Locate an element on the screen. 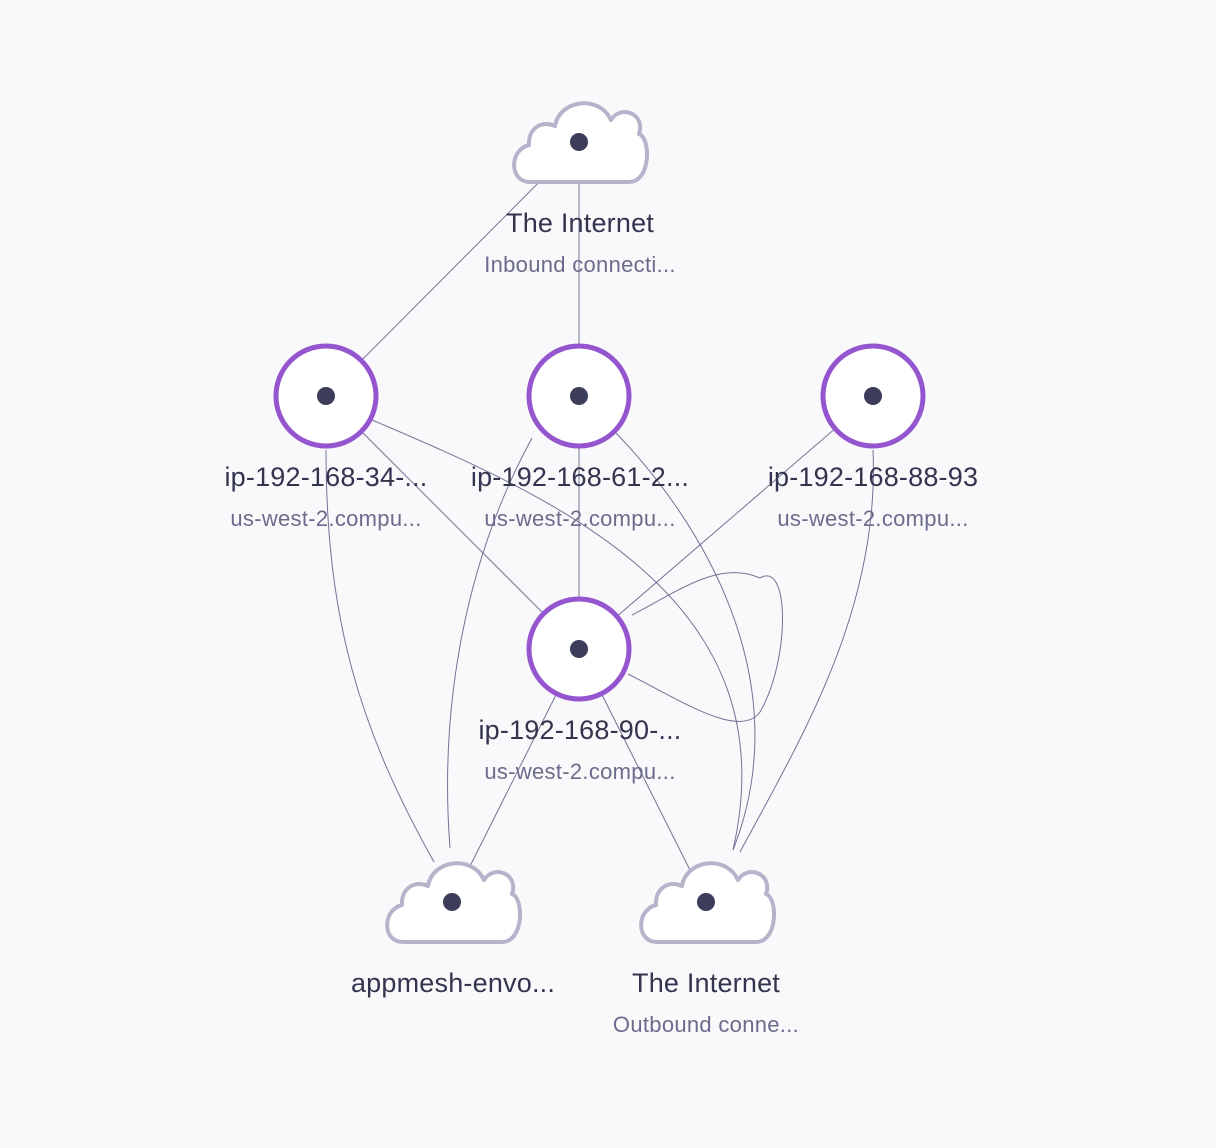  node-appmesh is located at coordinates (454, 902).